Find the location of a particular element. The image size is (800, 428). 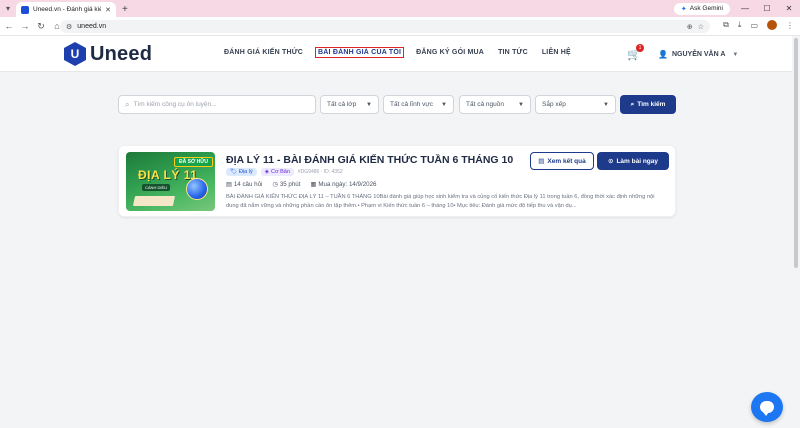

site-info-icon: ⚙ is located at coordinates (69, 27).